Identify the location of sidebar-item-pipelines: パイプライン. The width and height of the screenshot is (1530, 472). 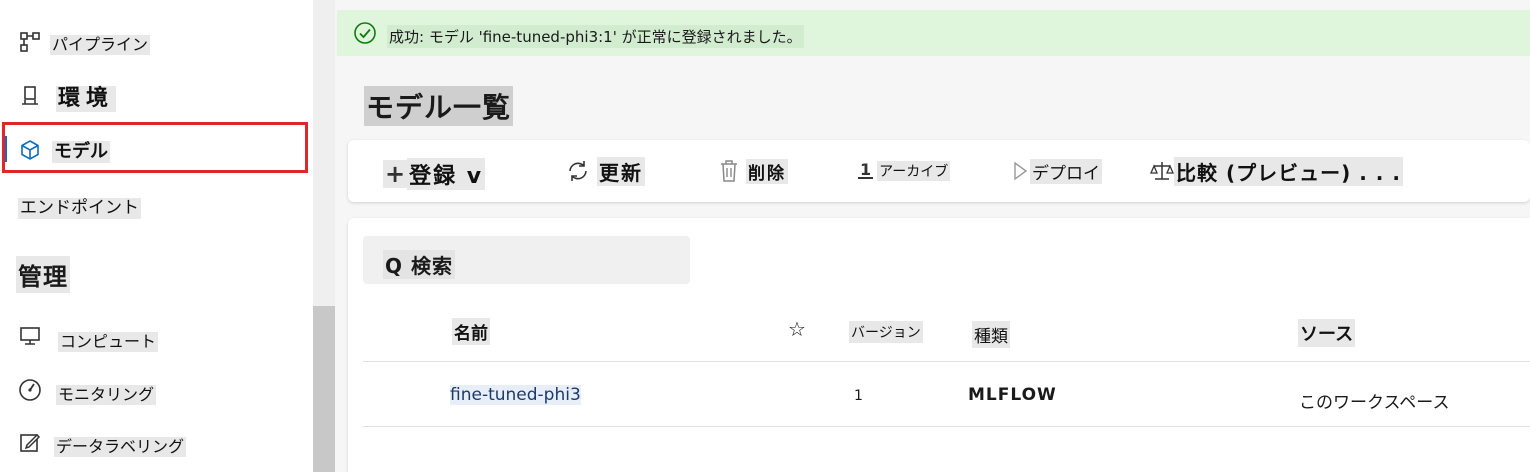
(156, 42).